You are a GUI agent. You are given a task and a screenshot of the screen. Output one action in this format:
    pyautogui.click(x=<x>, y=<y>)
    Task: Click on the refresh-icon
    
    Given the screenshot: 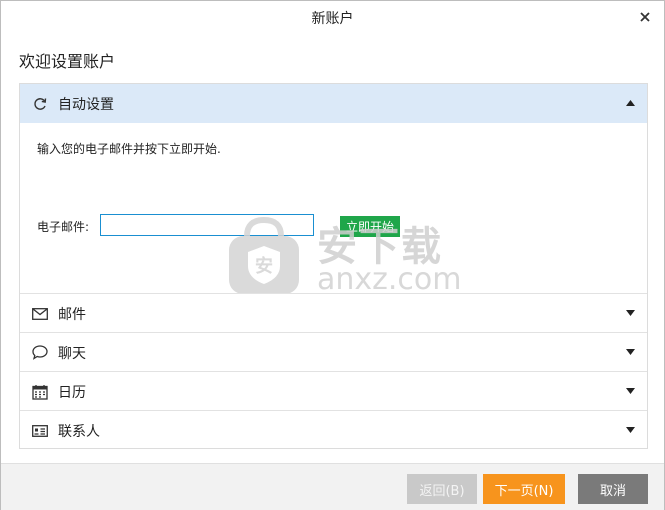 What is the action you would take?
    pyautogui.click(x=40, y=104)
    